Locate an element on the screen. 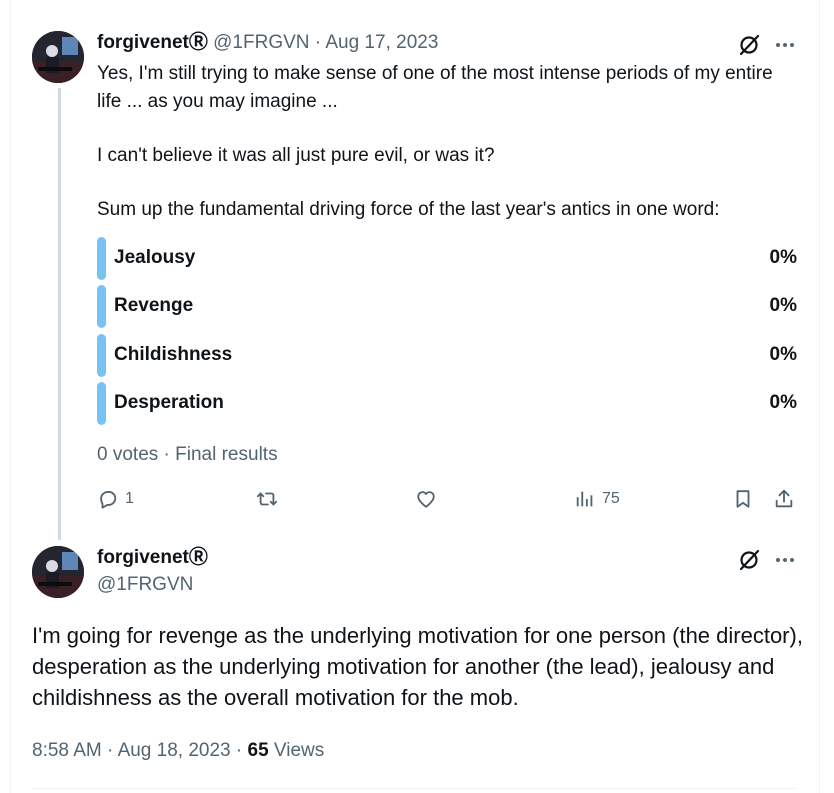 The height and width of the screenshot is (793, 834). retweet-button is located at coordinates (267, 499).